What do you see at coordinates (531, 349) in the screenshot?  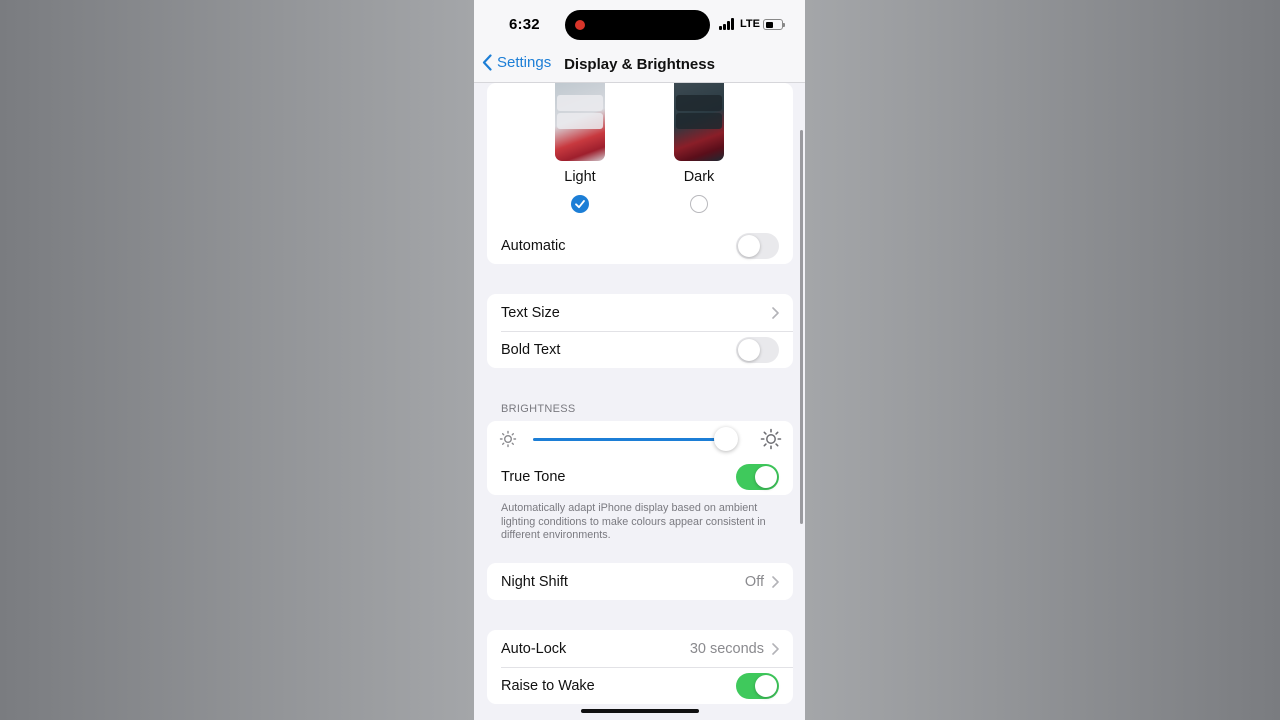 I see `bold-text-label: Bold Text` at bounding box center [531, 349].